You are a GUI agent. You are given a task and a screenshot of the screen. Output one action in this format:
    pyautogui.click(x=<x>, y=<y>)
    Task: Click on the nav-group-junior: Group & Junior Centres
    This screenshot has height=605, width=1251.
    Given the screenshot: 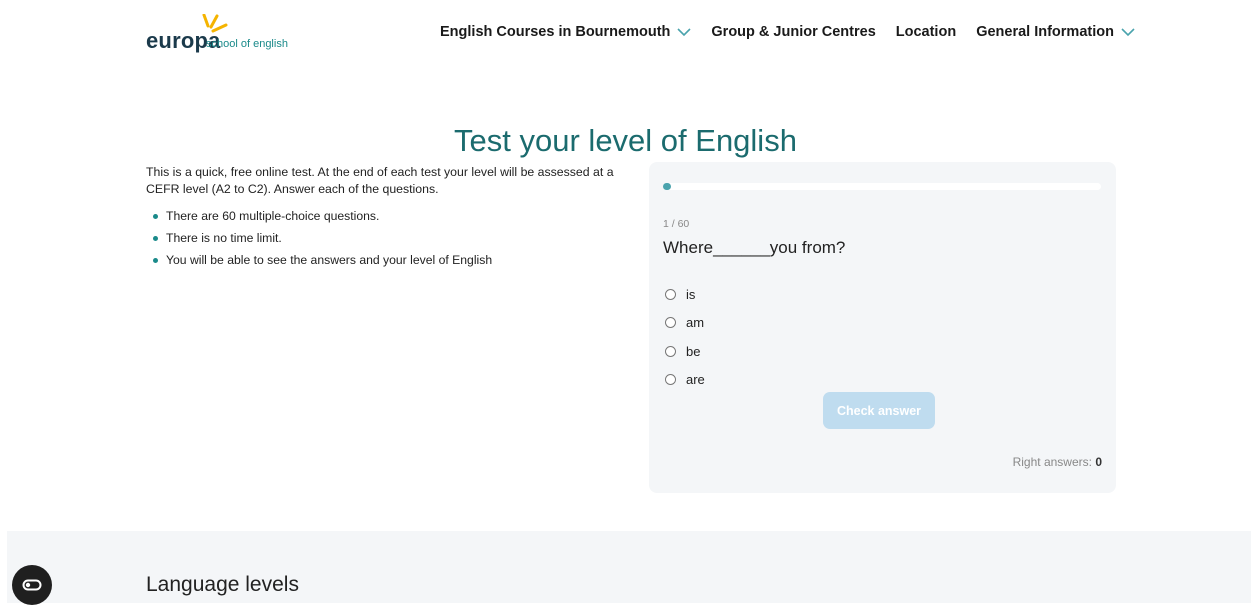 What is the action you would take?
    pyautogui.click(x=793, y=32)
    